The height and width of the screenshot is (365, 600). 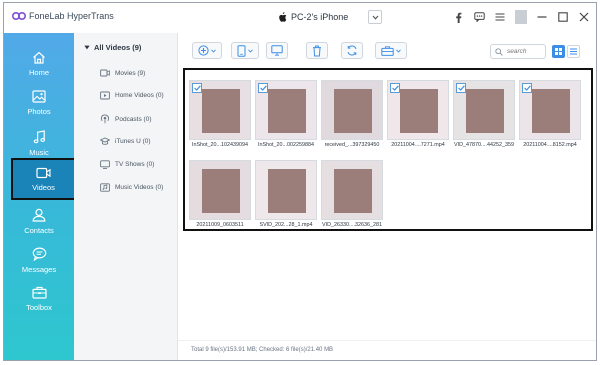 What do you see at coordinates (43, 179) in the screenshot?
I see `sidebar-item-videos: Videos` at bounding box center [43, 179].